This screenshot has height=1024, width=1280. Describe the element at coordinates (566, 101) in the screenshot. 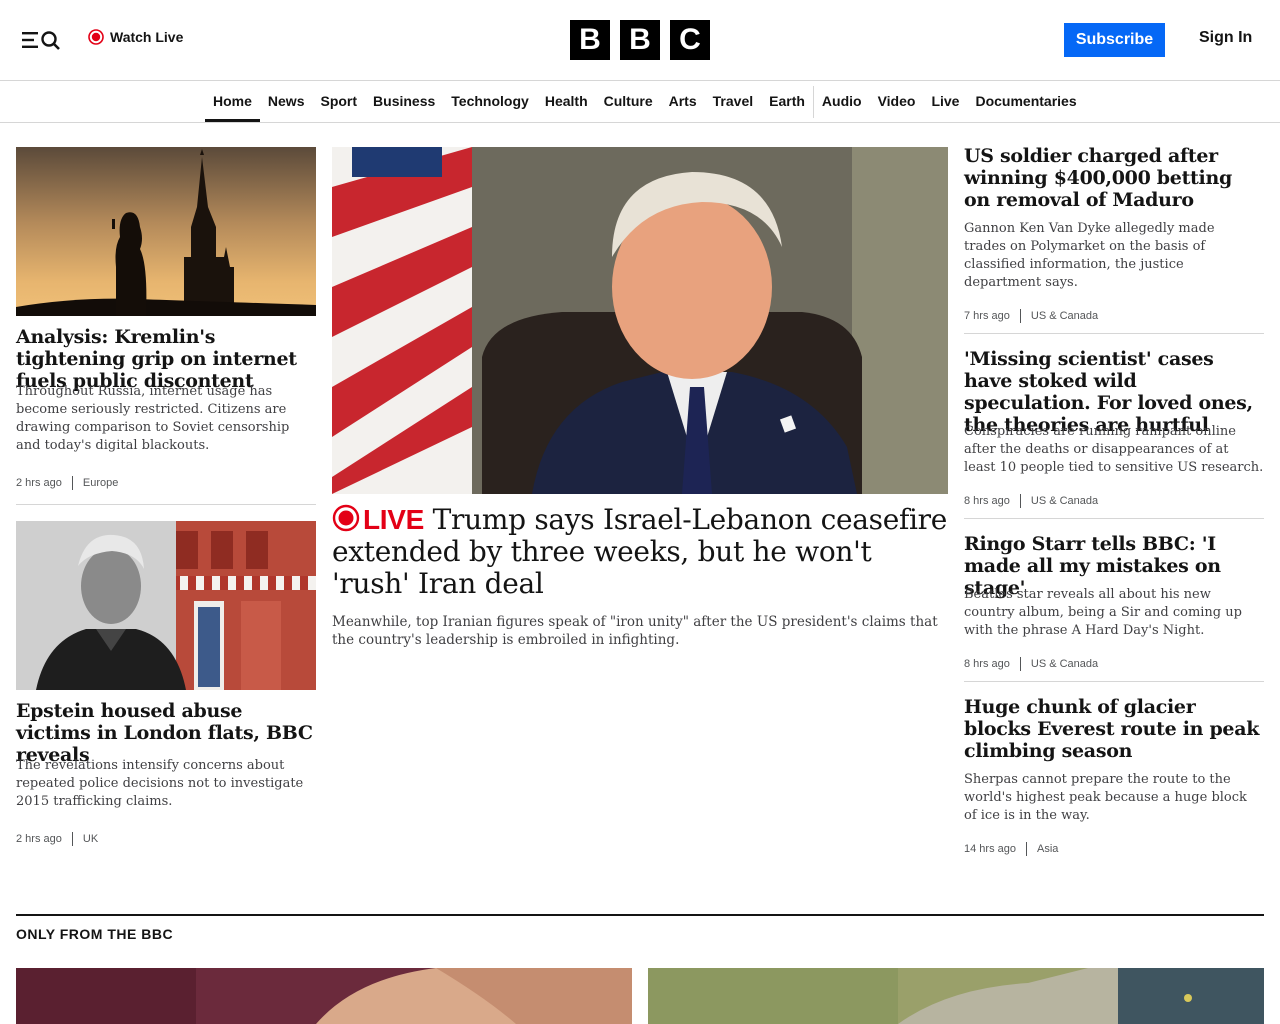

I see `nav-item-health: Health` at that location.